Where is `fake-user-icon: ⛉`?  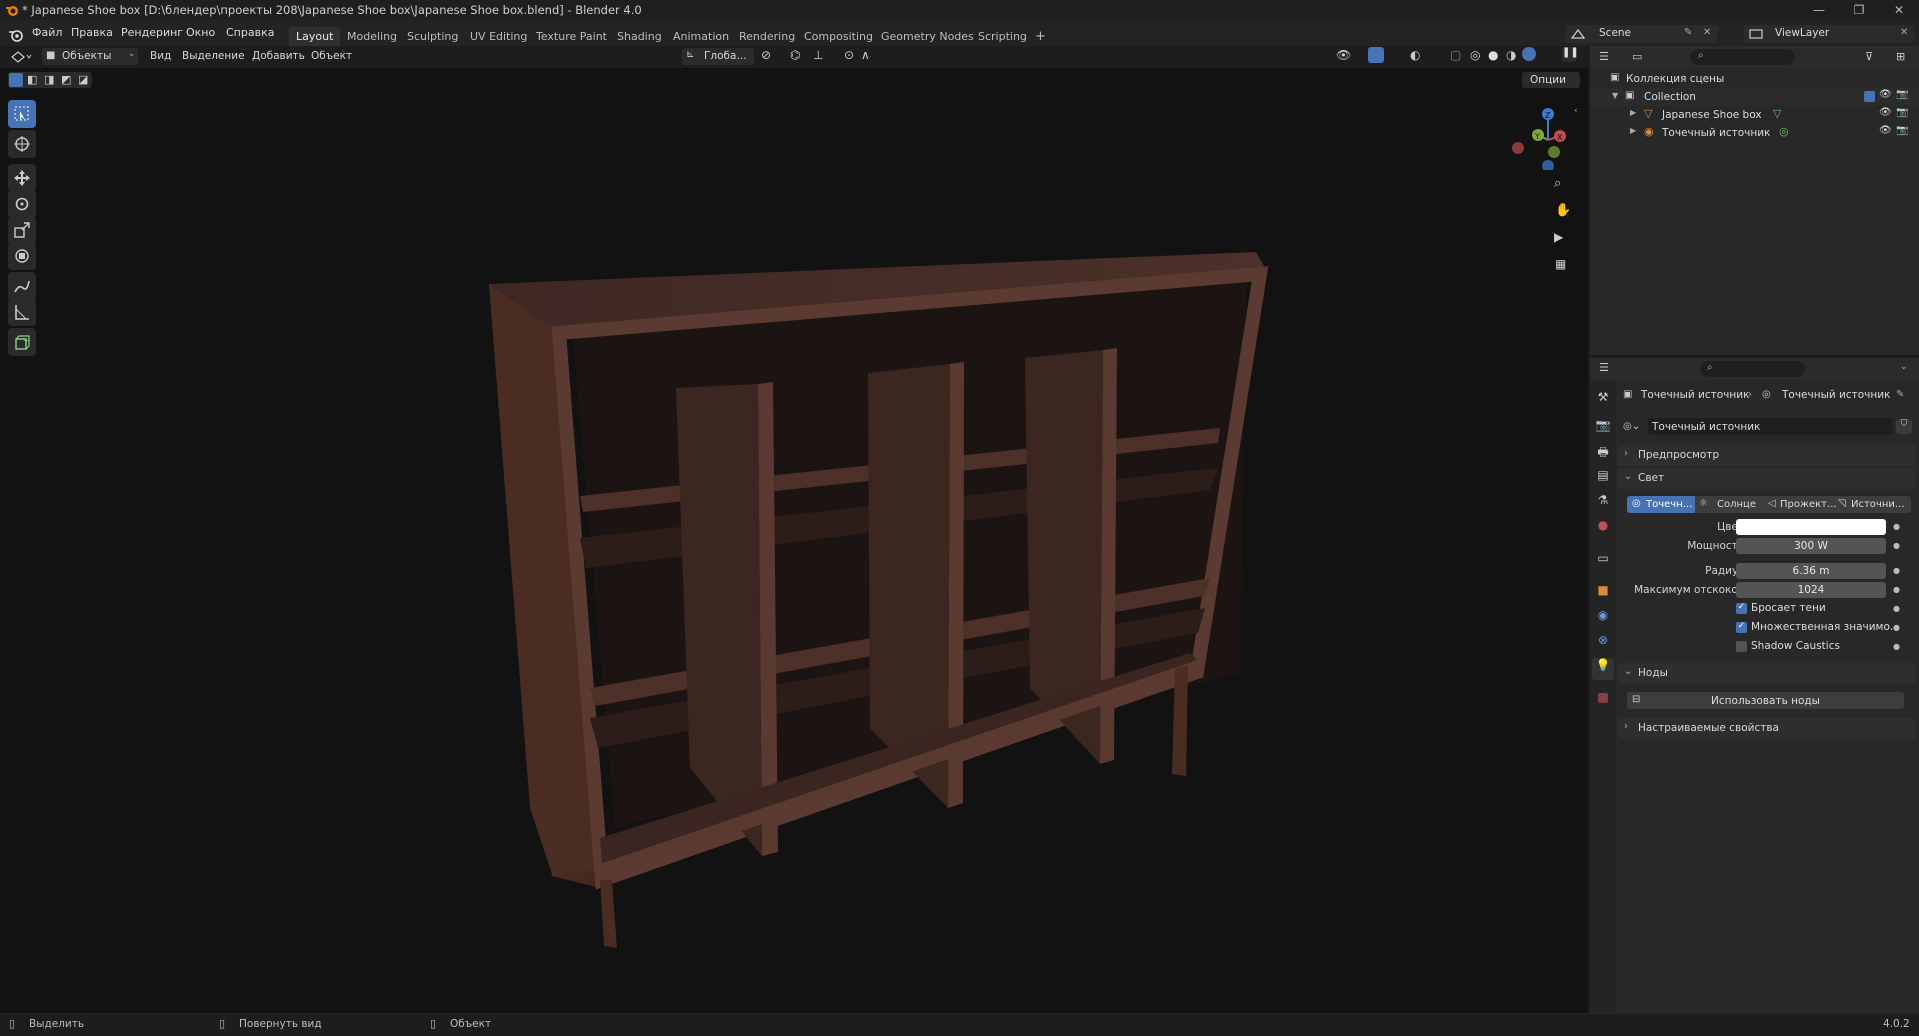 fake-user-icon: ⛉ is located at coordinates (1904, 426).